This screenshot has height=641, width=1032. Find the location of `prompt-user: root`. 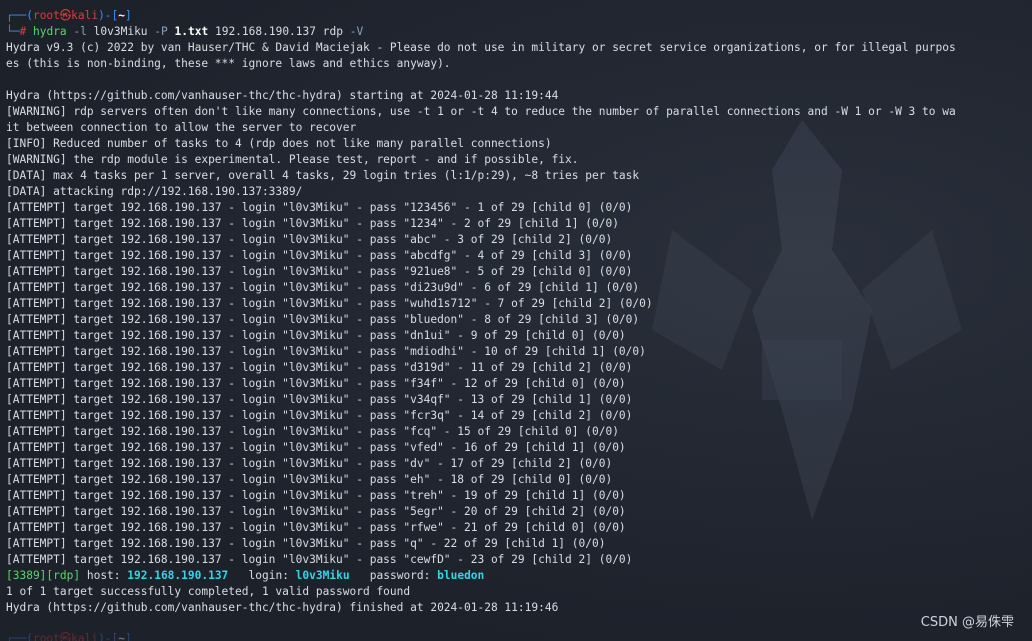

prompt-user: root is located at coordinates (46, 15).